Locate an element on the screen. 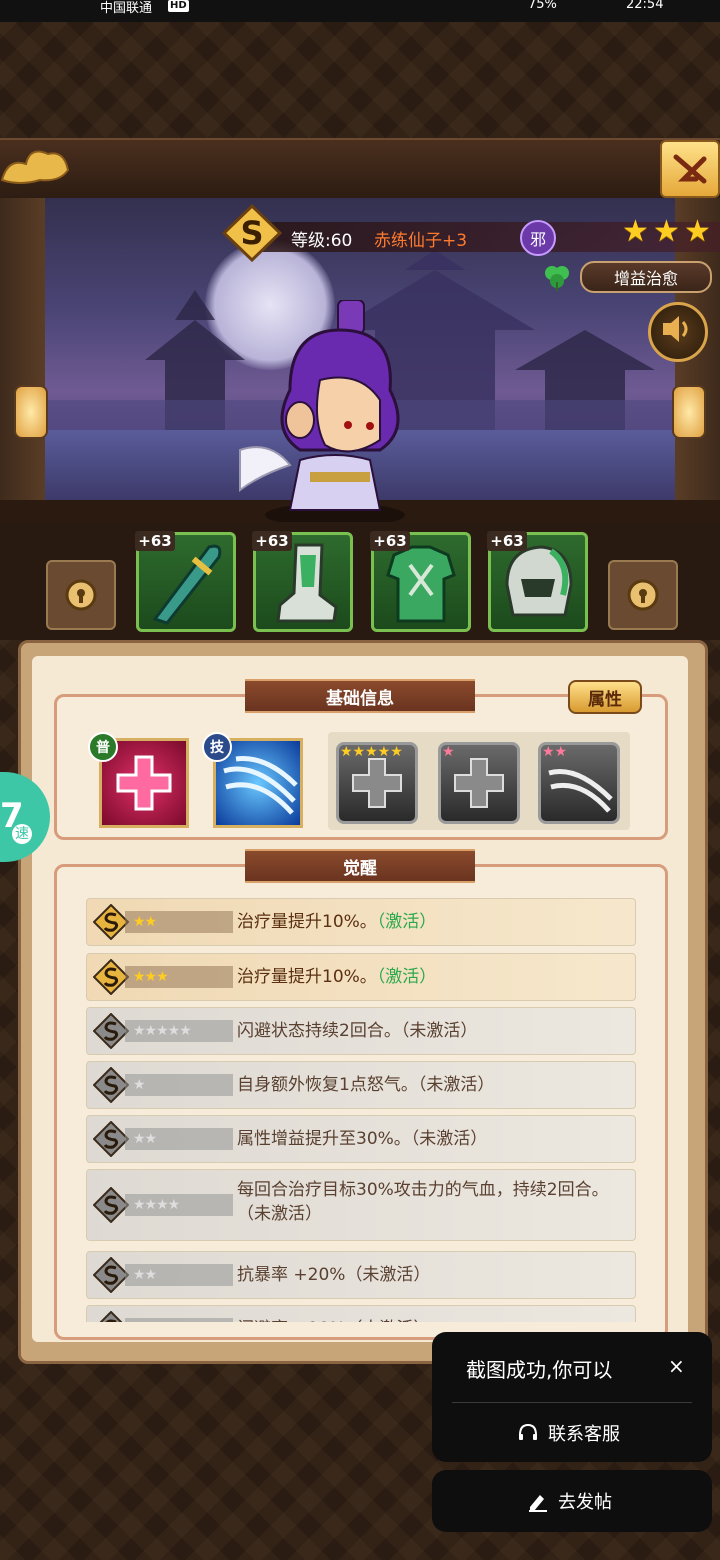  awakening-row: ★★★★ 每回合治疗目标30%攻击力的气血，持续2回合。 （未激活） is located at coordinates (361, 1205).